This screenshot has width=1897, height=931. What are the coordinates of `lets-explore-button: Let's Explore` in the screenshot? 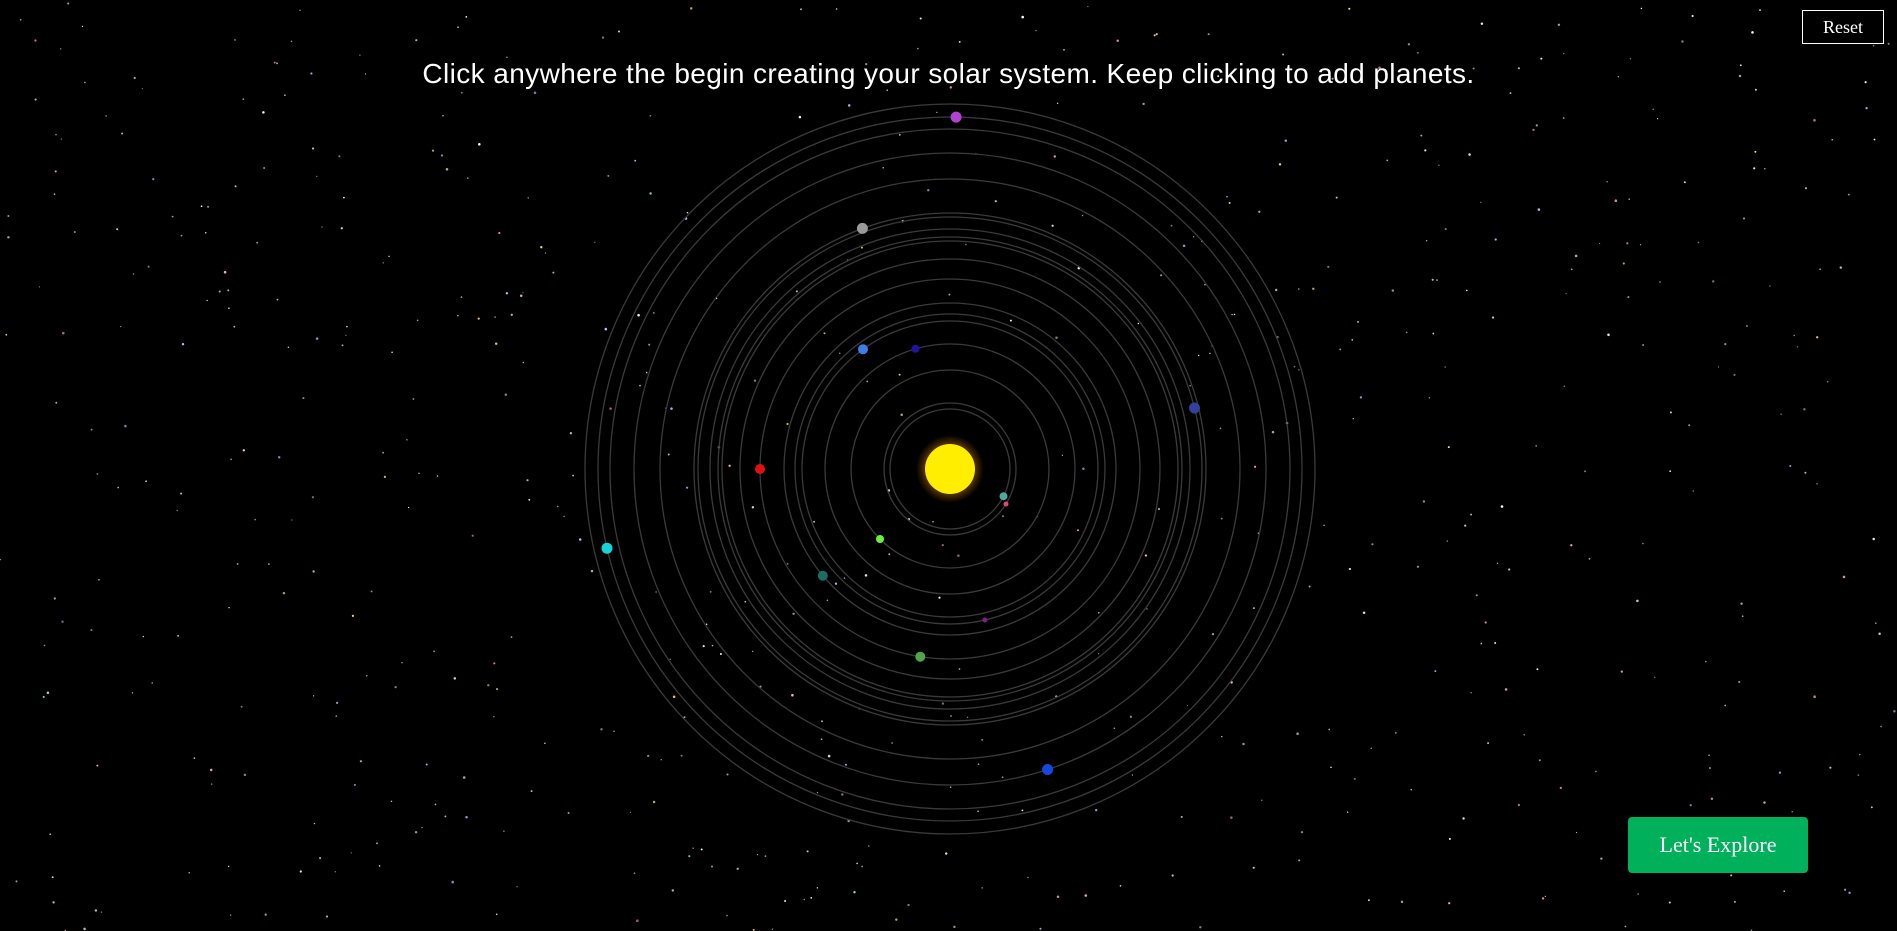 It's located at (1718, 845).